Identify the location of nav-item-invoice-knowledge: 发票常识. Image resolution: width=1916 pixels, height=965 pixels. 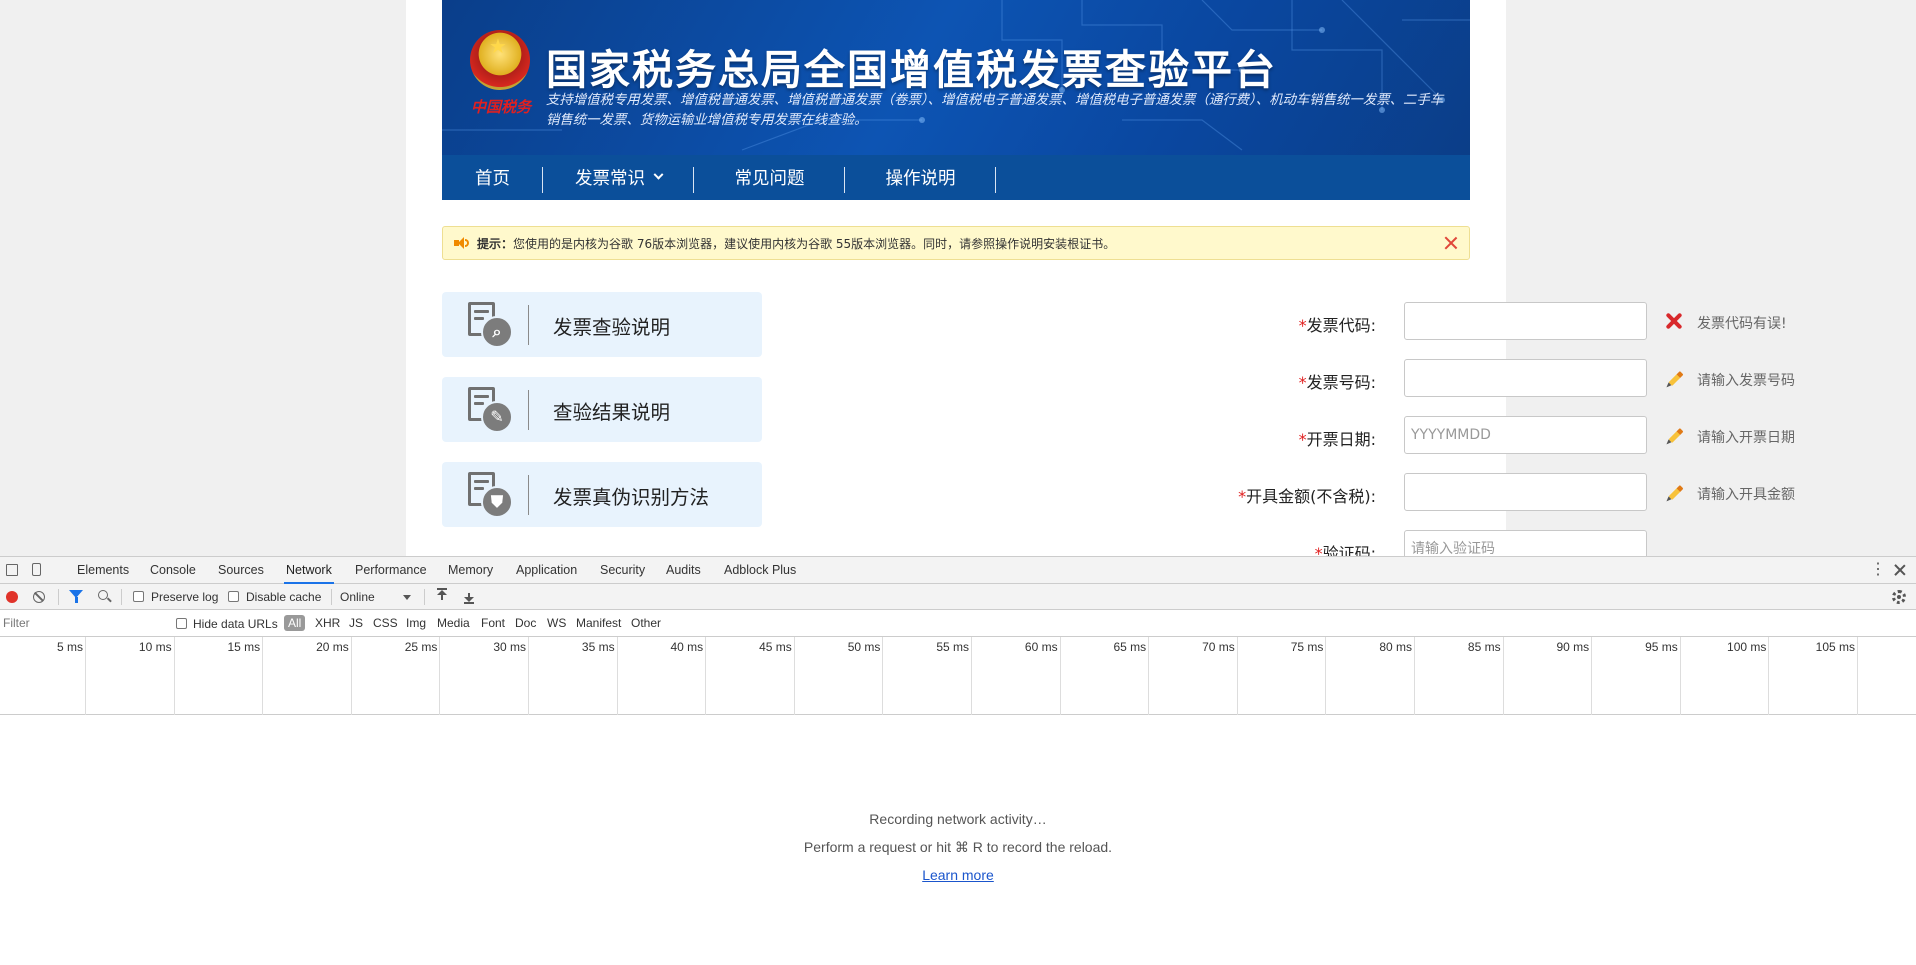
(618, 177).